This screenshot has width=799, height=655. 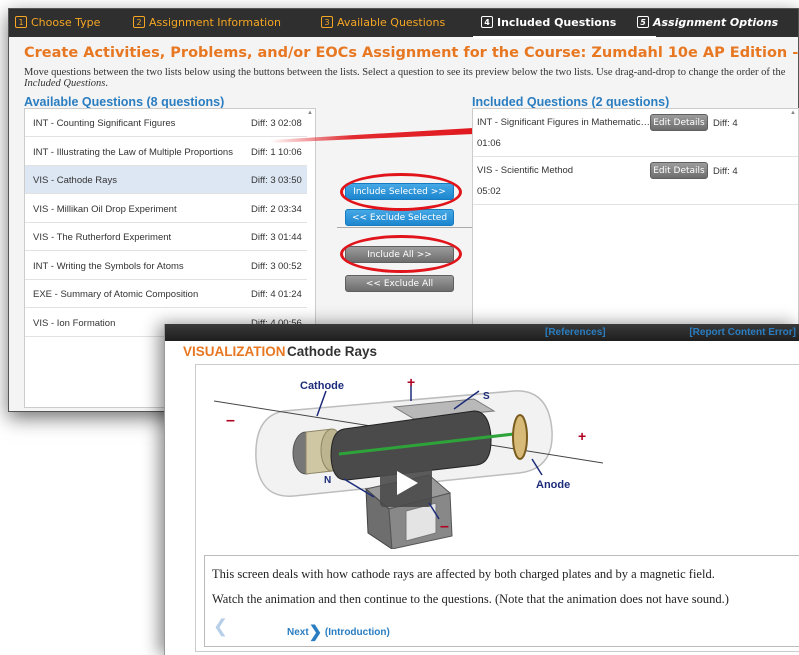 I want to click on include-all-button: Include All >>, so click(x=399, y=254).